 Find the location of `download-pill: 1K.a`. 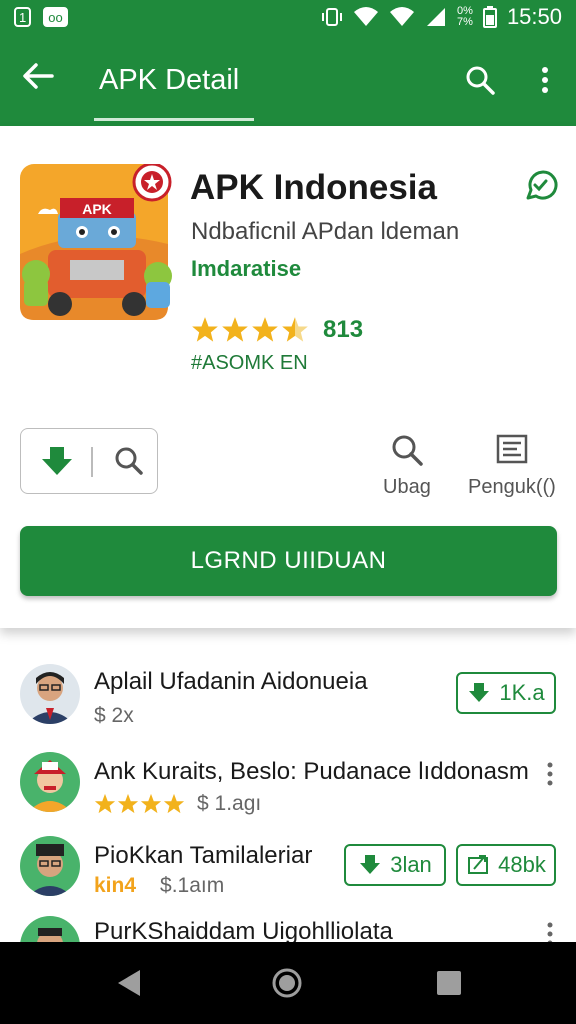

download-pill: 1K.a is located at coordinates (506, 693).